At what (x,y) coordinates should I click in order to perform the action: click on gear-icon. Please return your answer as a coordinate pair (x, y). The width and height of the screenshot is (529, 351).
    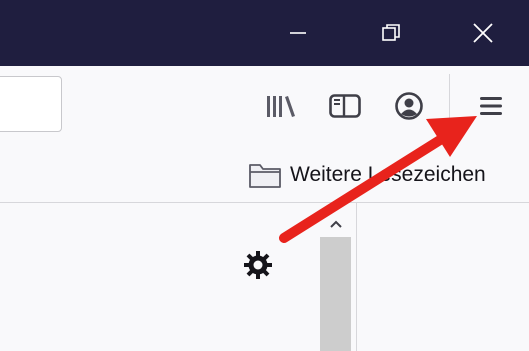
    Looking at the image, I should click on (258, 265).